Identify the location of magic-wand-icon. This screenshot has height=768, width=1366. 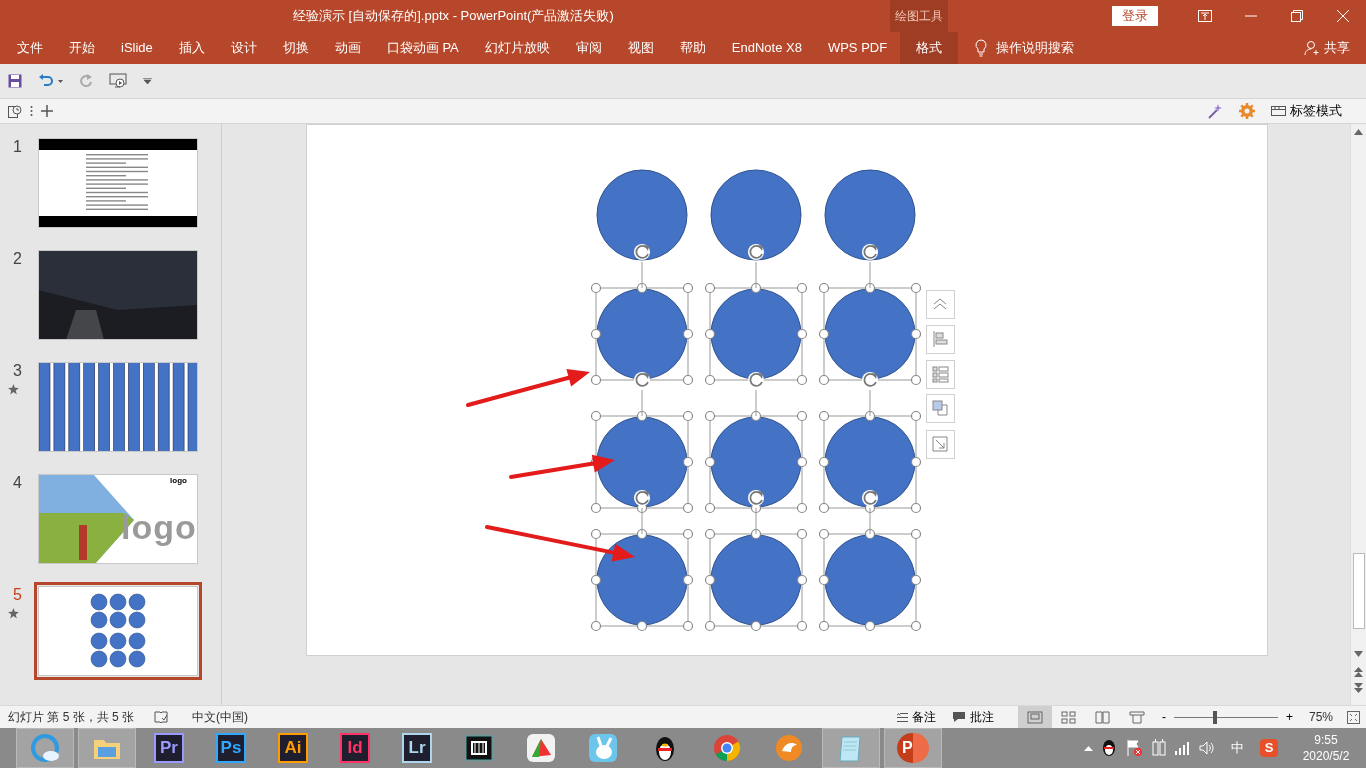
(1215, 111).